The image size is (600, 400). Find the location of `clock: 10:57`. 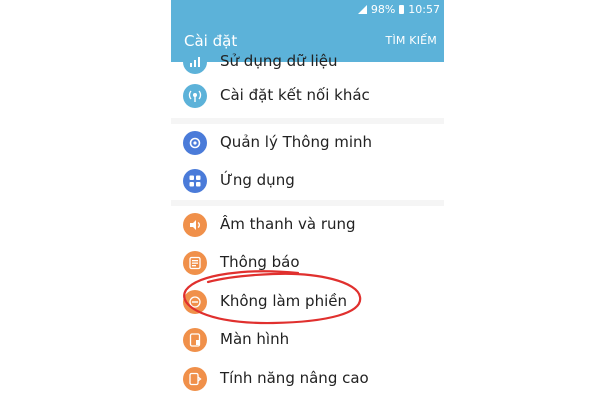

clock: 10:57 is located at coordinates (424, 9).